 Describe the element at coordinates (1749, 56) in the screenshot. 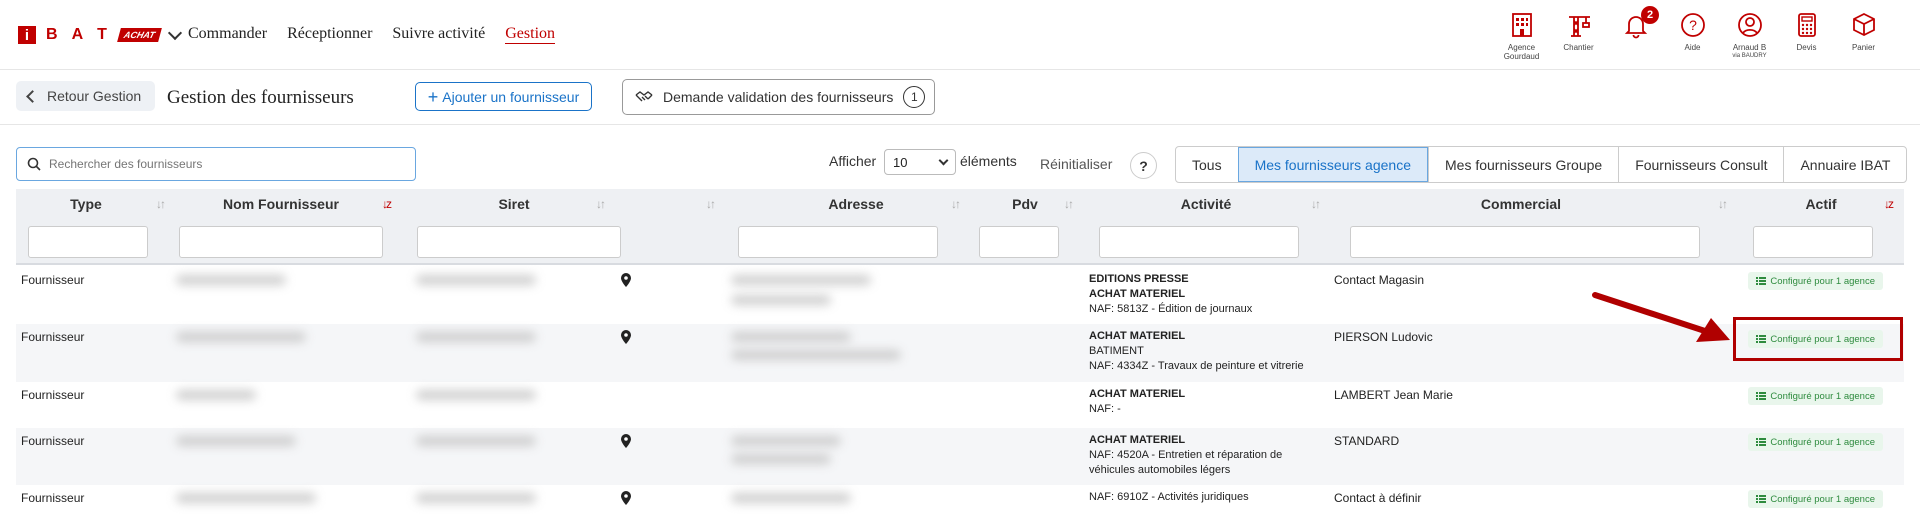

I see `user-via: via BAUDRY` at that location.